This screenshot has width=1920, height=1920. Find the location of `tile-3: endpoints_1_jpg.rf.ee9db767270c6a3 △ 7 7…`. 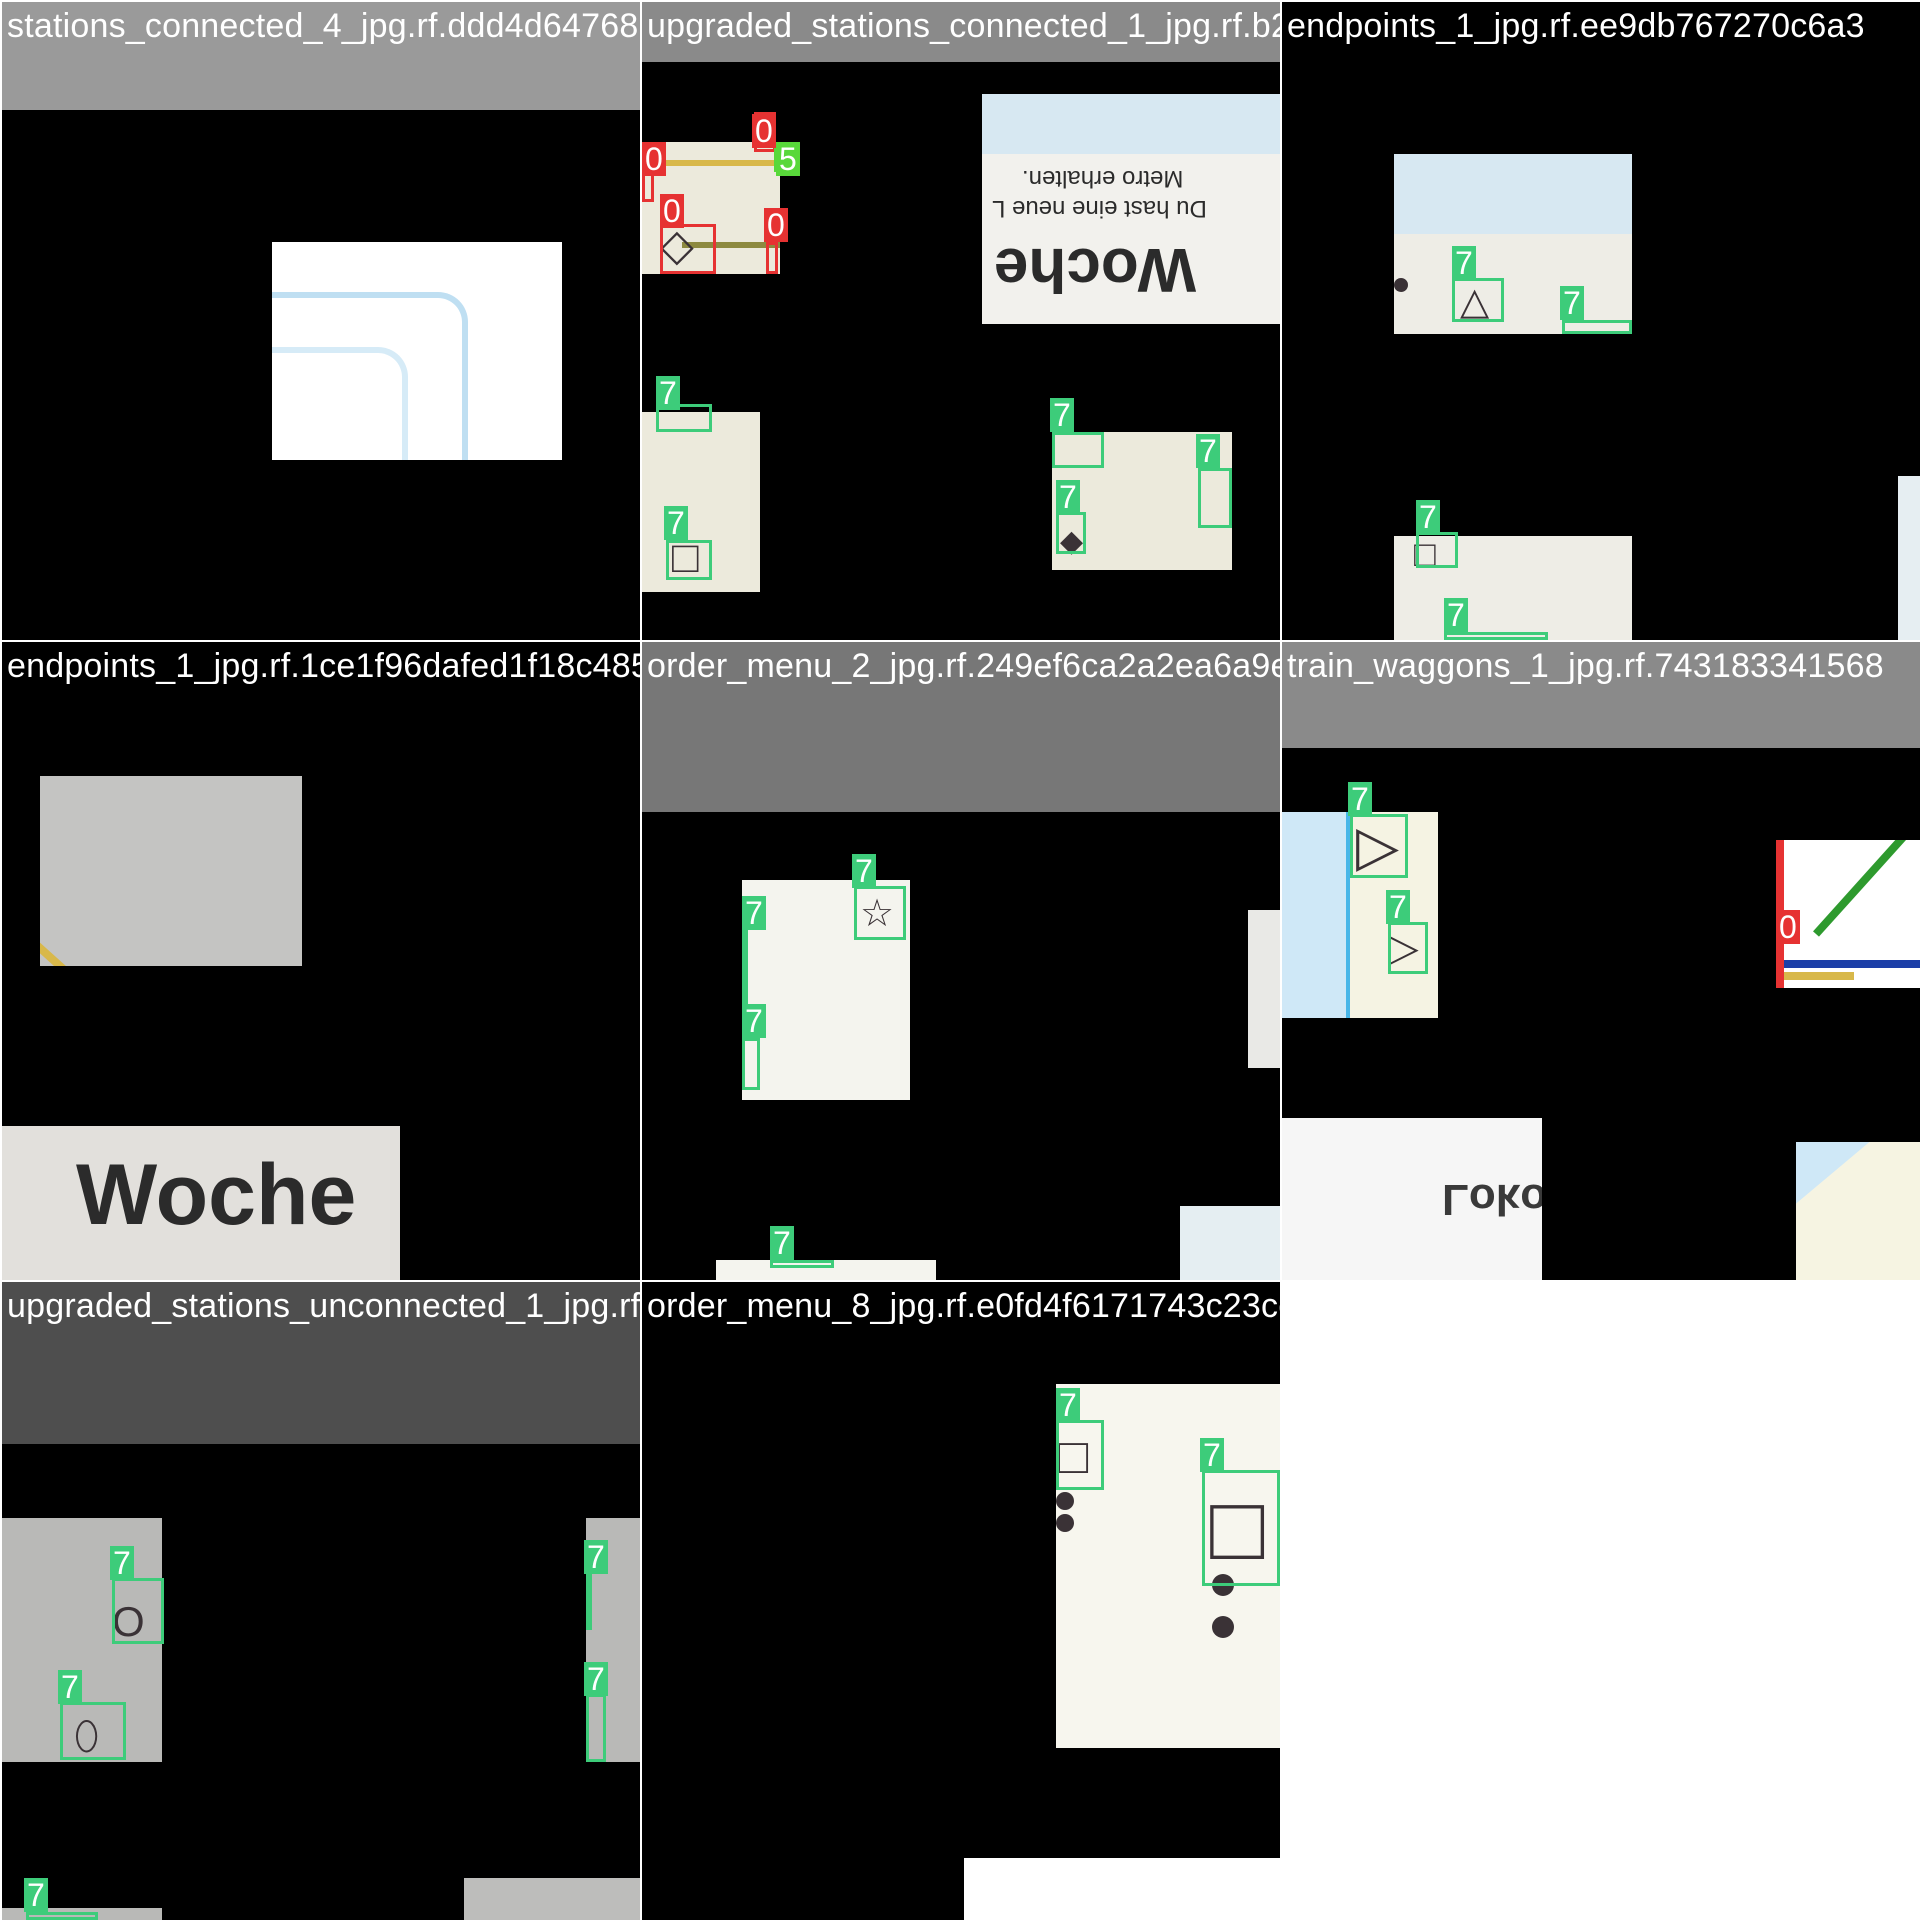

tile-3: endpoints_1_jpg.rf.ee9db767270c6a3 △ 7 7… is located at coordinates (1601, 321).